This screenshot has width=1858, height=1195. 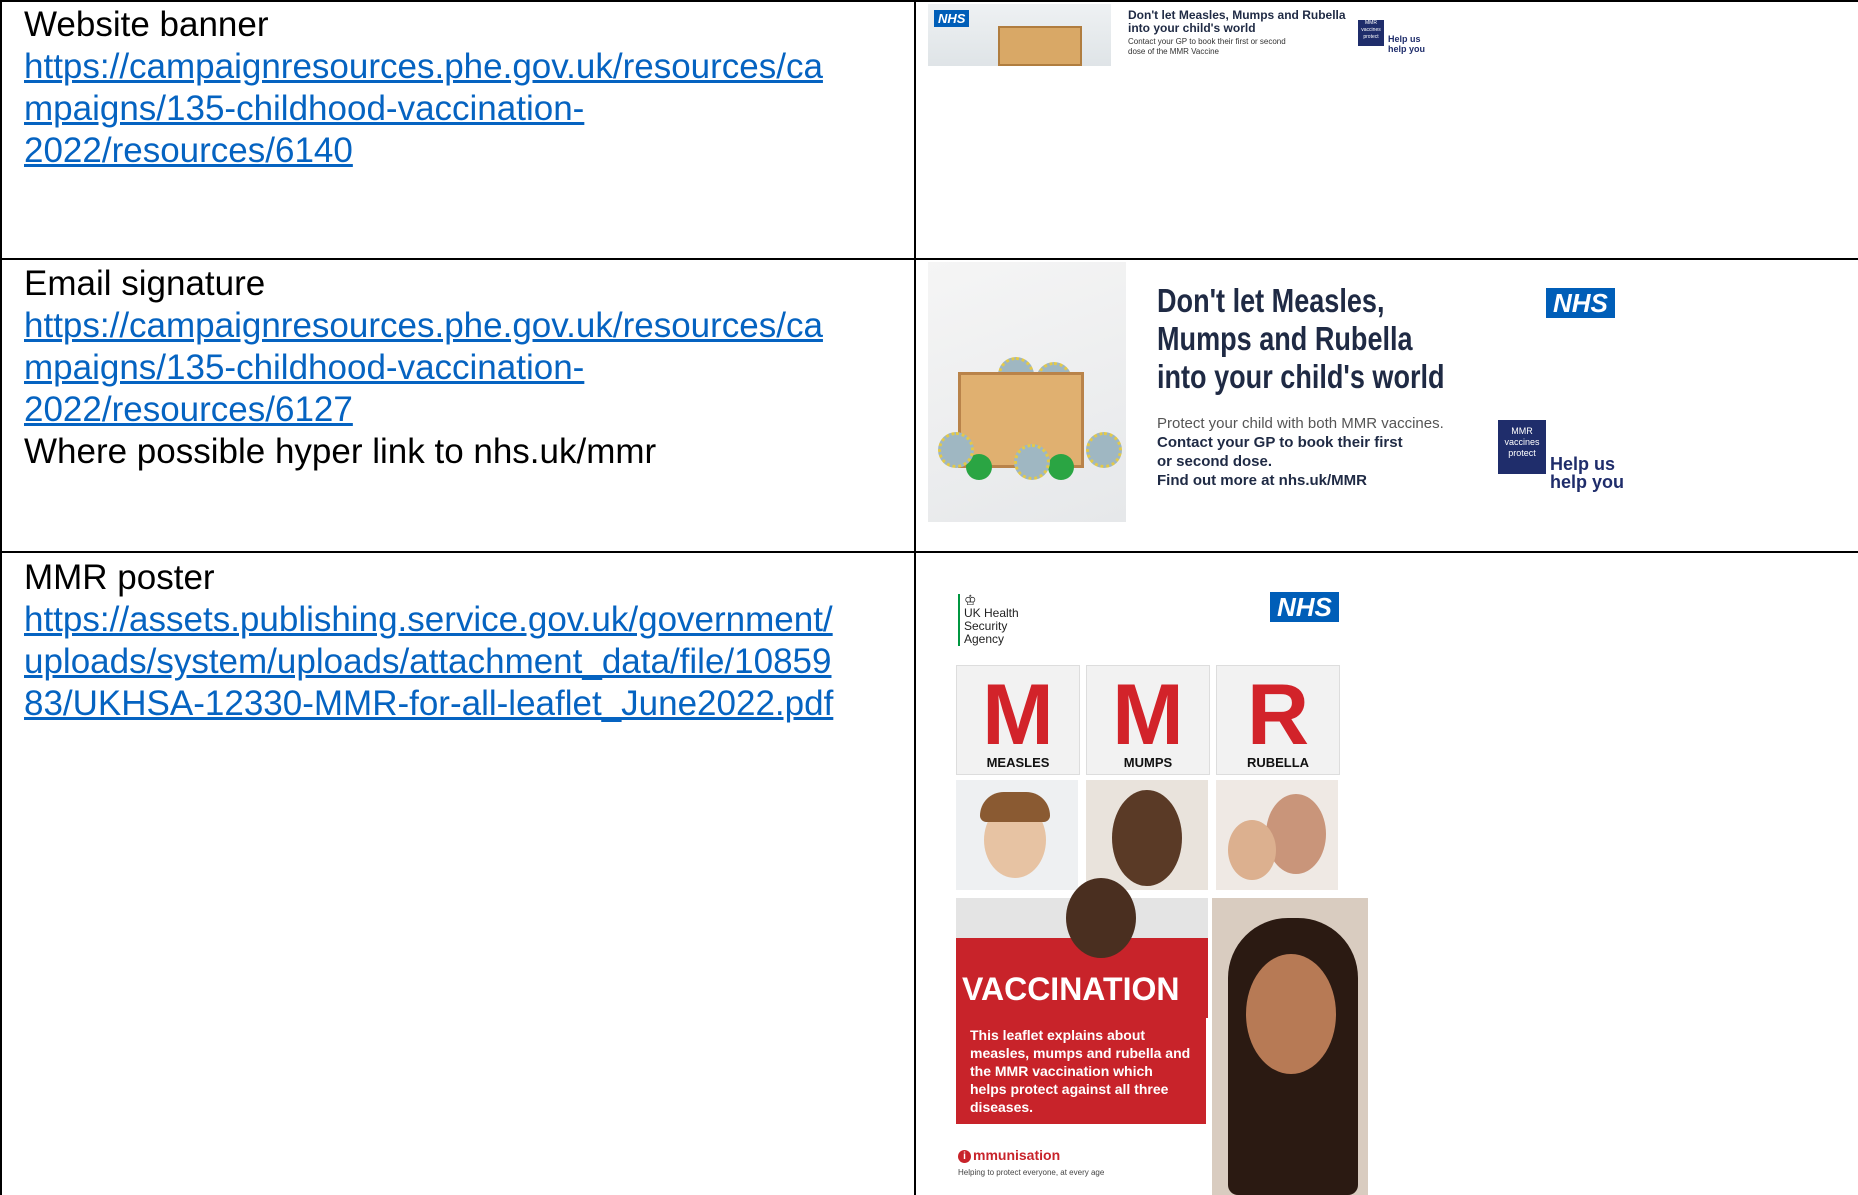 What do you see at coordinates (1027, 392) in the screenshot?
I see `toy-box-photo` at bounding box center [1027, 392].